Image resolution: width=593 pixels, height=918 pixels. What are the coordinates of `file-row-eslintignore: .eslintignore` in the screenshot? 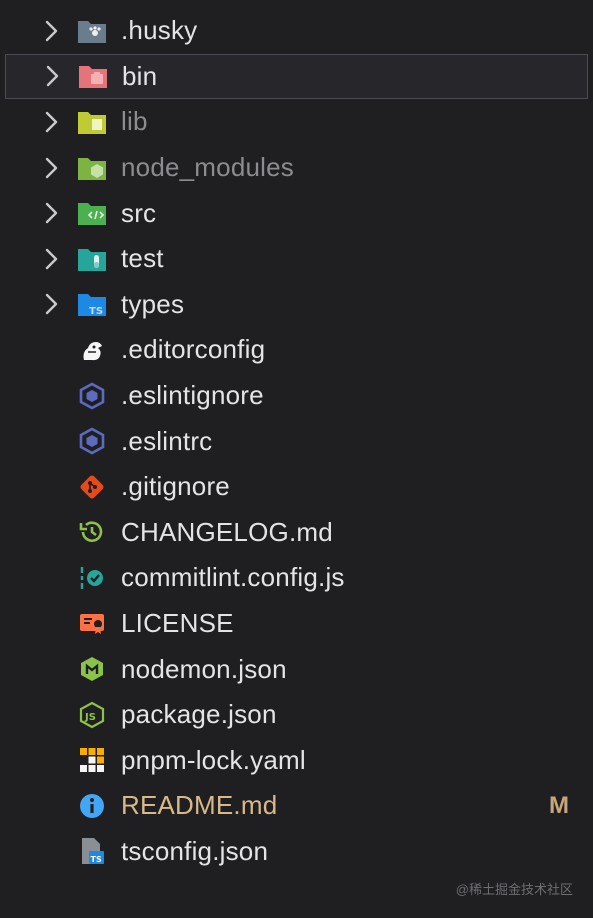 It's located at (296, 396).